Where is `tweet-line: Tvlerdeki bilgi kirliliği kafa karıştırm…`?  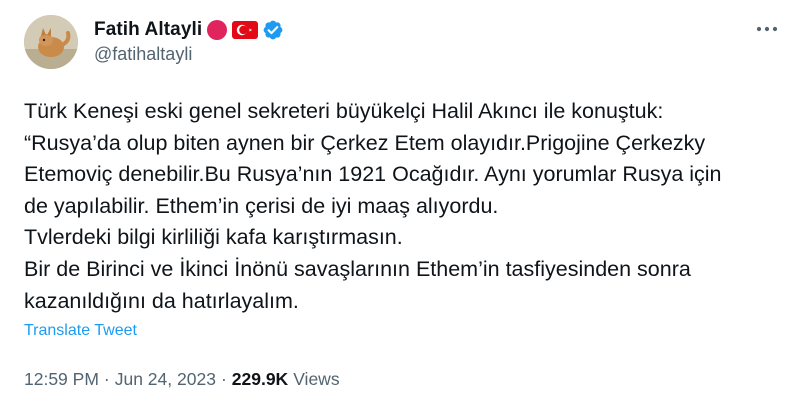 tweet-line: Tvlerdeki bilgi kirliliği kafa karıştırm… is located at coordinates (213, 237).